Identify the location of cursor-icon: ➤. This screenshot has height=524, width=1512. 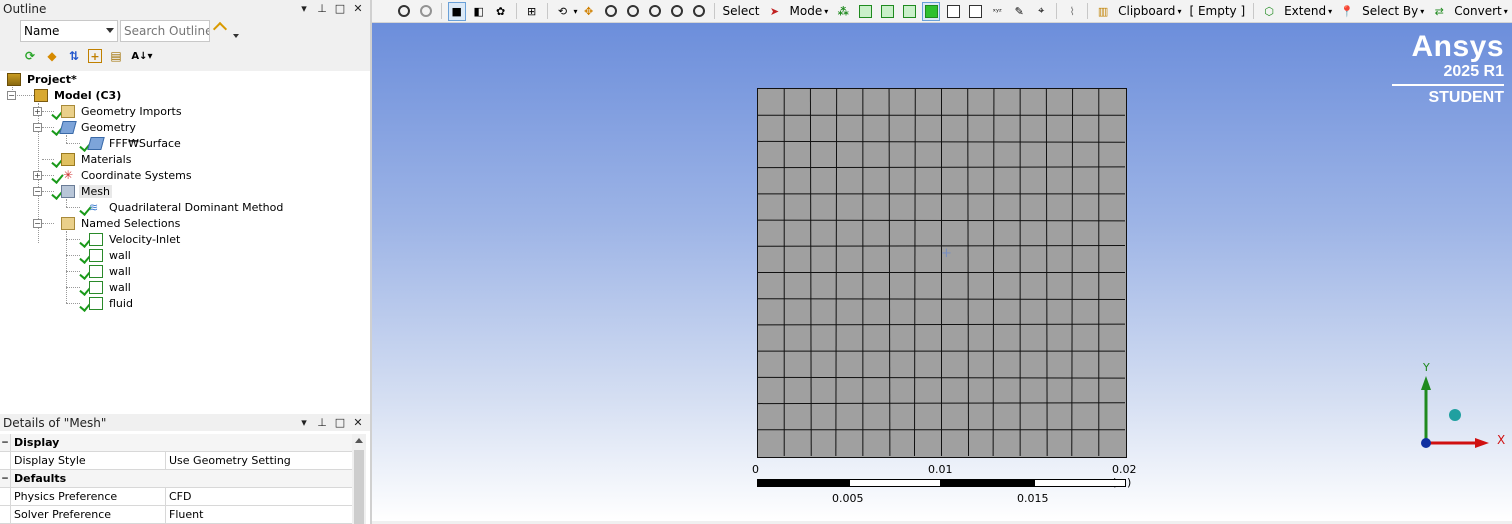
(775, 11).